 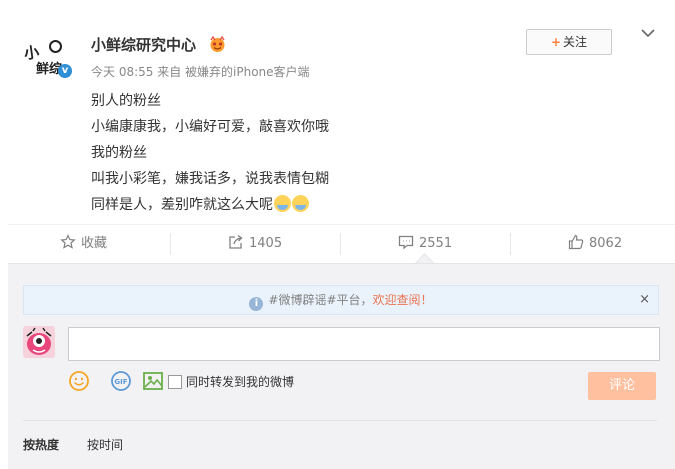 What do you see at coordinates (79, 381) in the screenshot?
I see `emoji-icon` at bounding box center [79, 381].